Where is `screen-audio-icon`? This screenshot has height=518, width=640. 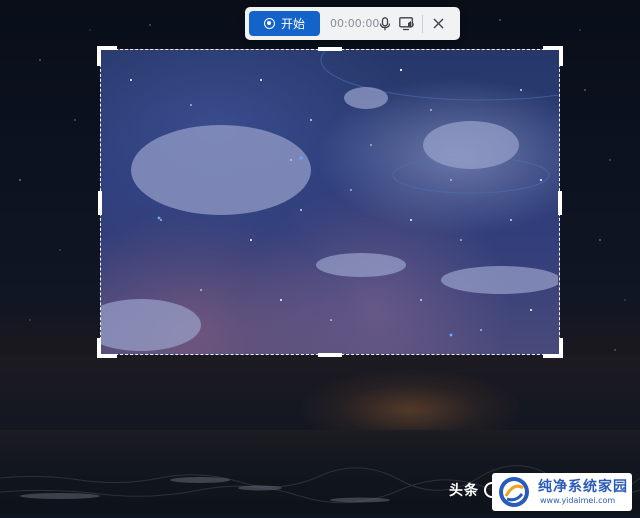
screen-audio-icon is located at coordinates (407, 24).